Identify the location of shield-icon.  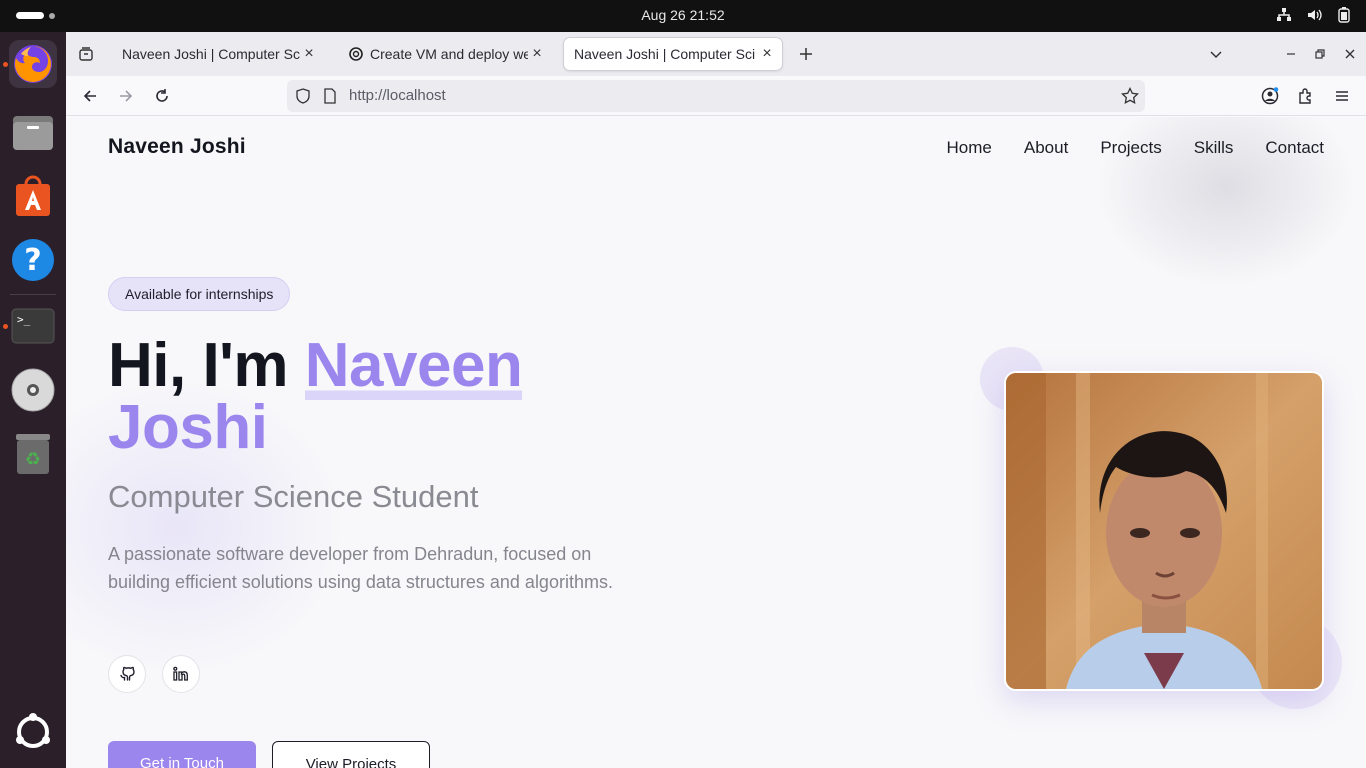
(303, 98).